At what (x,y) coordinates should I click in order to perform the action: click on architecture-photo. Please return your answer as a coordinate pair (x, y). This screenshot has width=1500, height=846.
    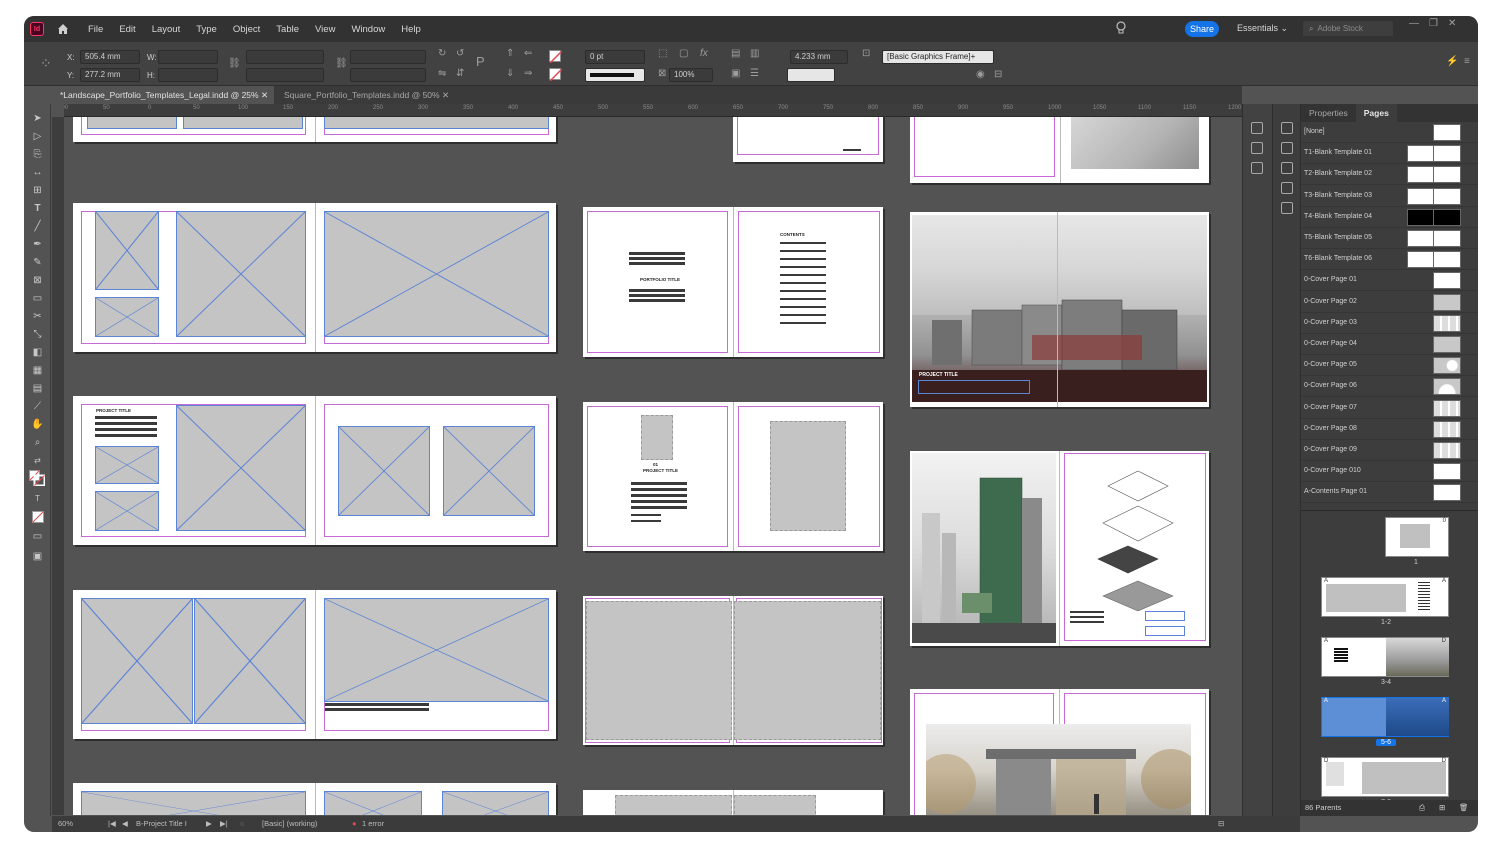
    Looking at the image, I should click on (1135, 143).